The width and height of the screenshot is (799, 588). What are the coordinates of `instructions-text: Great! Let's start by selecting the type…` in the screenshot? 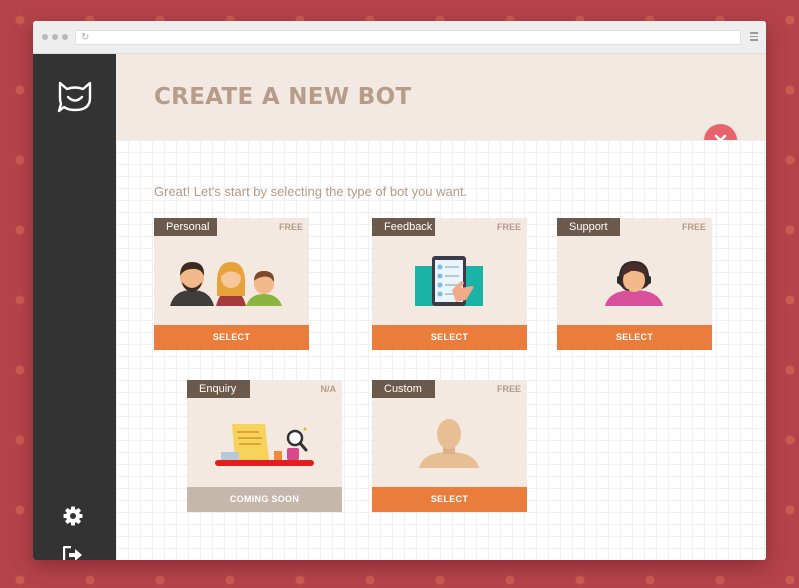 It's located at (311, 191).